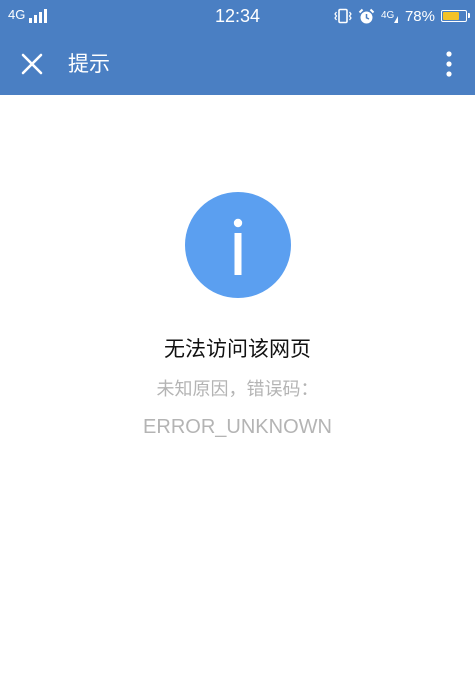 The width and height of the screenshot is (475, 676). I want to click on signal-icon: 4G, so click(390, 16).